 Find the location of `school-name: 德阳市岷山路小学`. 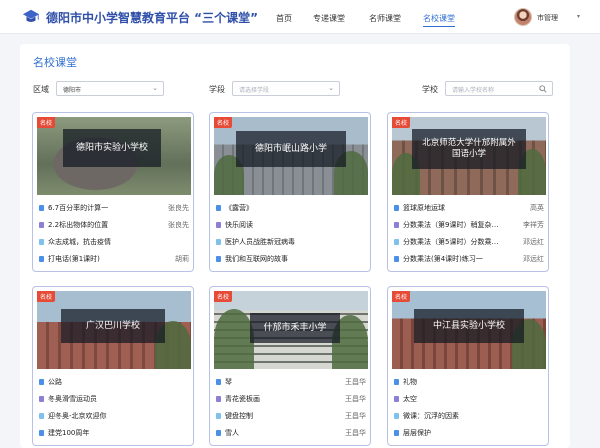

school-name: 德阳市岷山路小学 is located at coordinates (291, 149).